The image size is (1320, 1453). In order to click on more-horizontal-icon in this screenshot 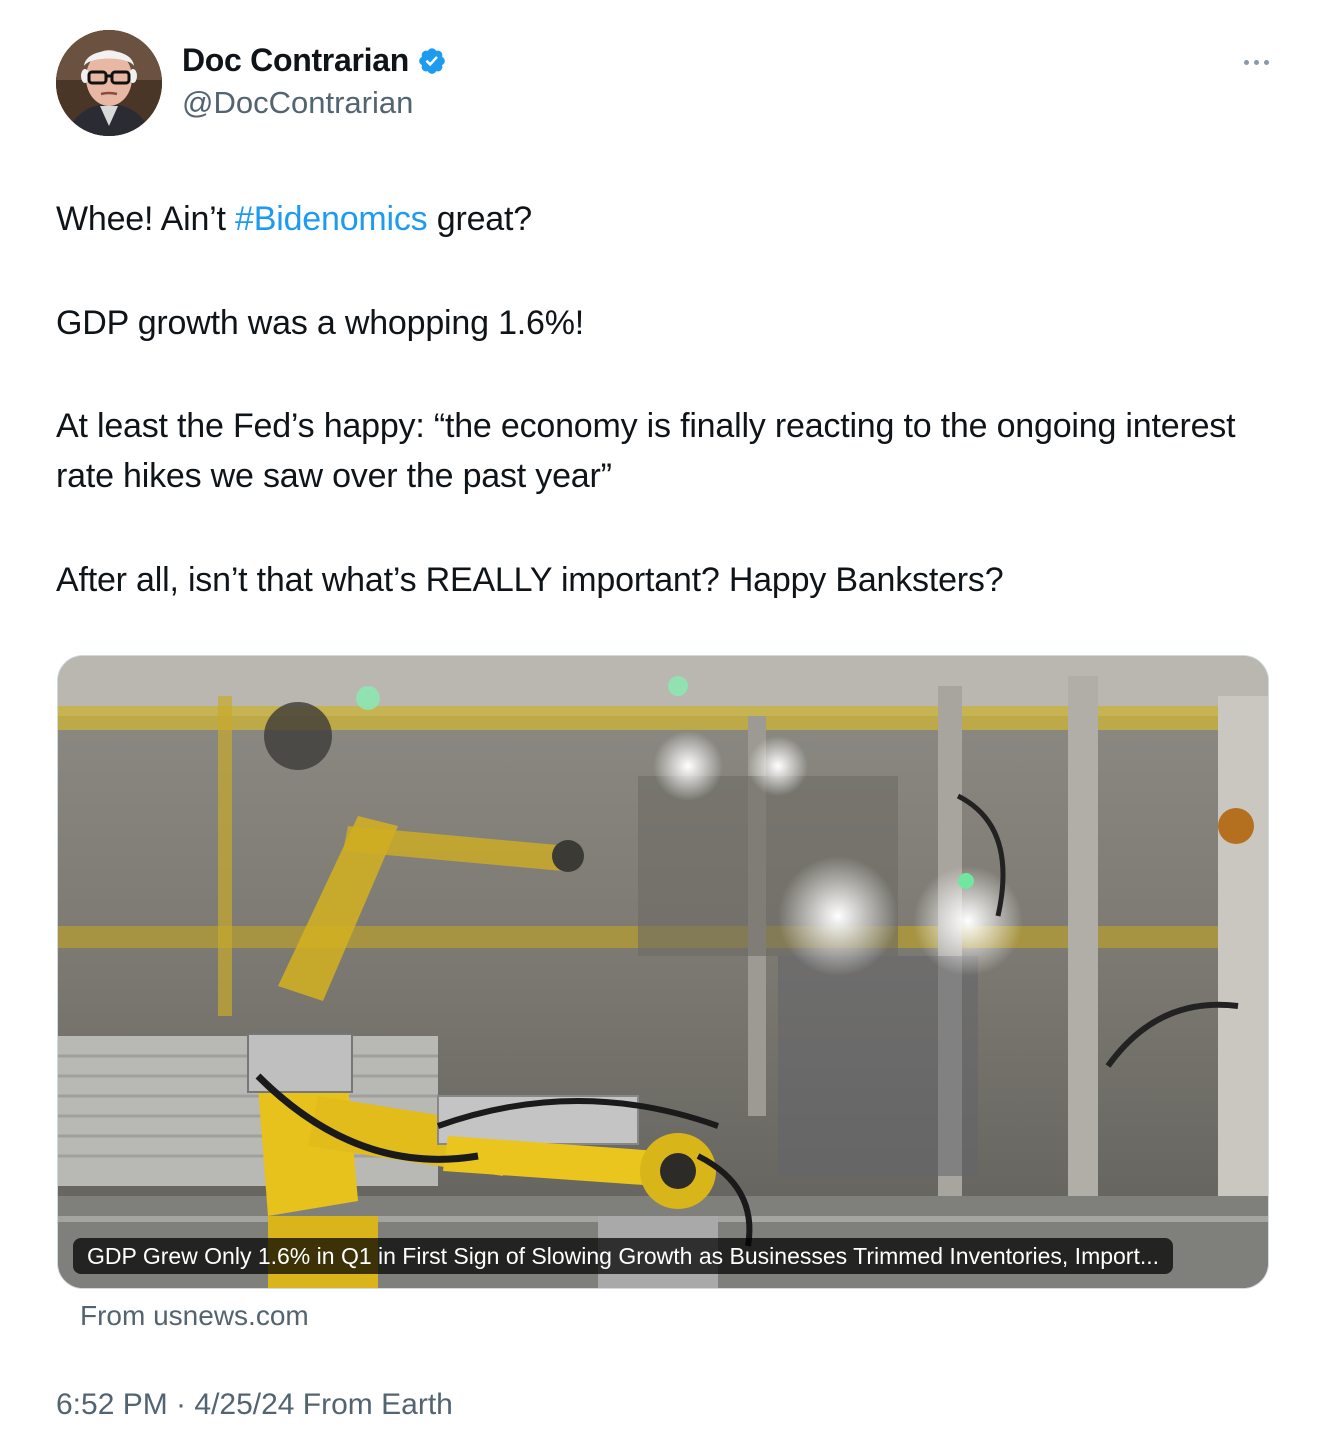, I will do `click(1256, 62)`.